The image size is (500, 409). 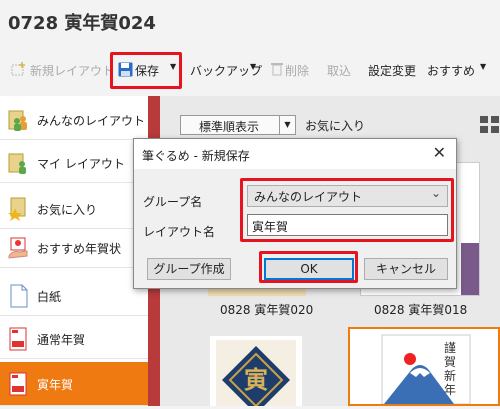 I want to click on title-bar: 0728 寅年賀024, so click(x=250, y=21).